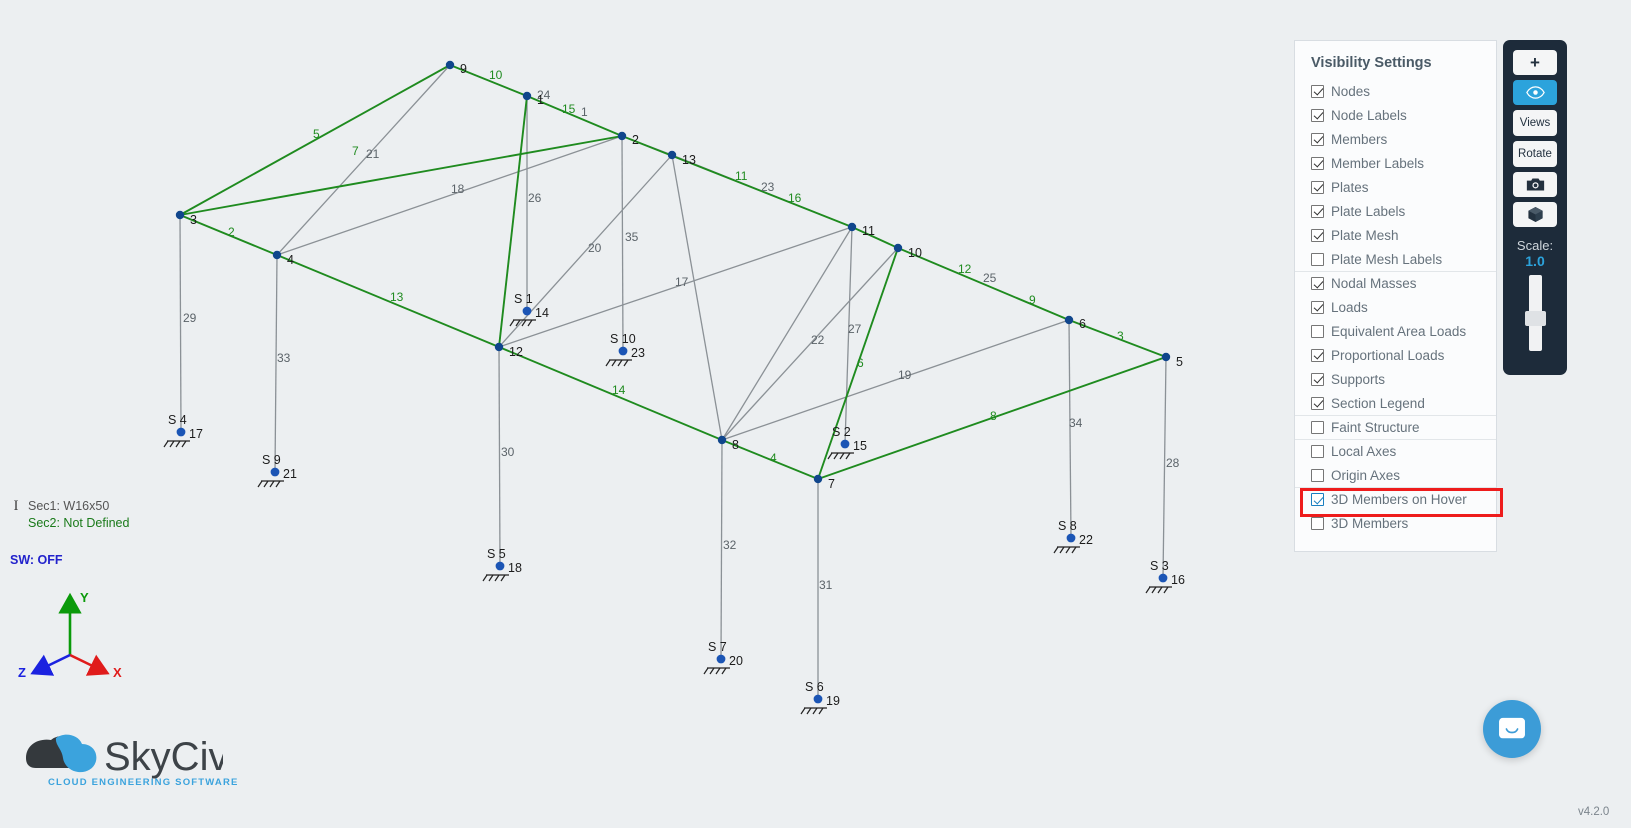  What do you see at coordinates (117, 672) in the screenshot?
I see `svg-text: X` at bounding box center [117, 672].